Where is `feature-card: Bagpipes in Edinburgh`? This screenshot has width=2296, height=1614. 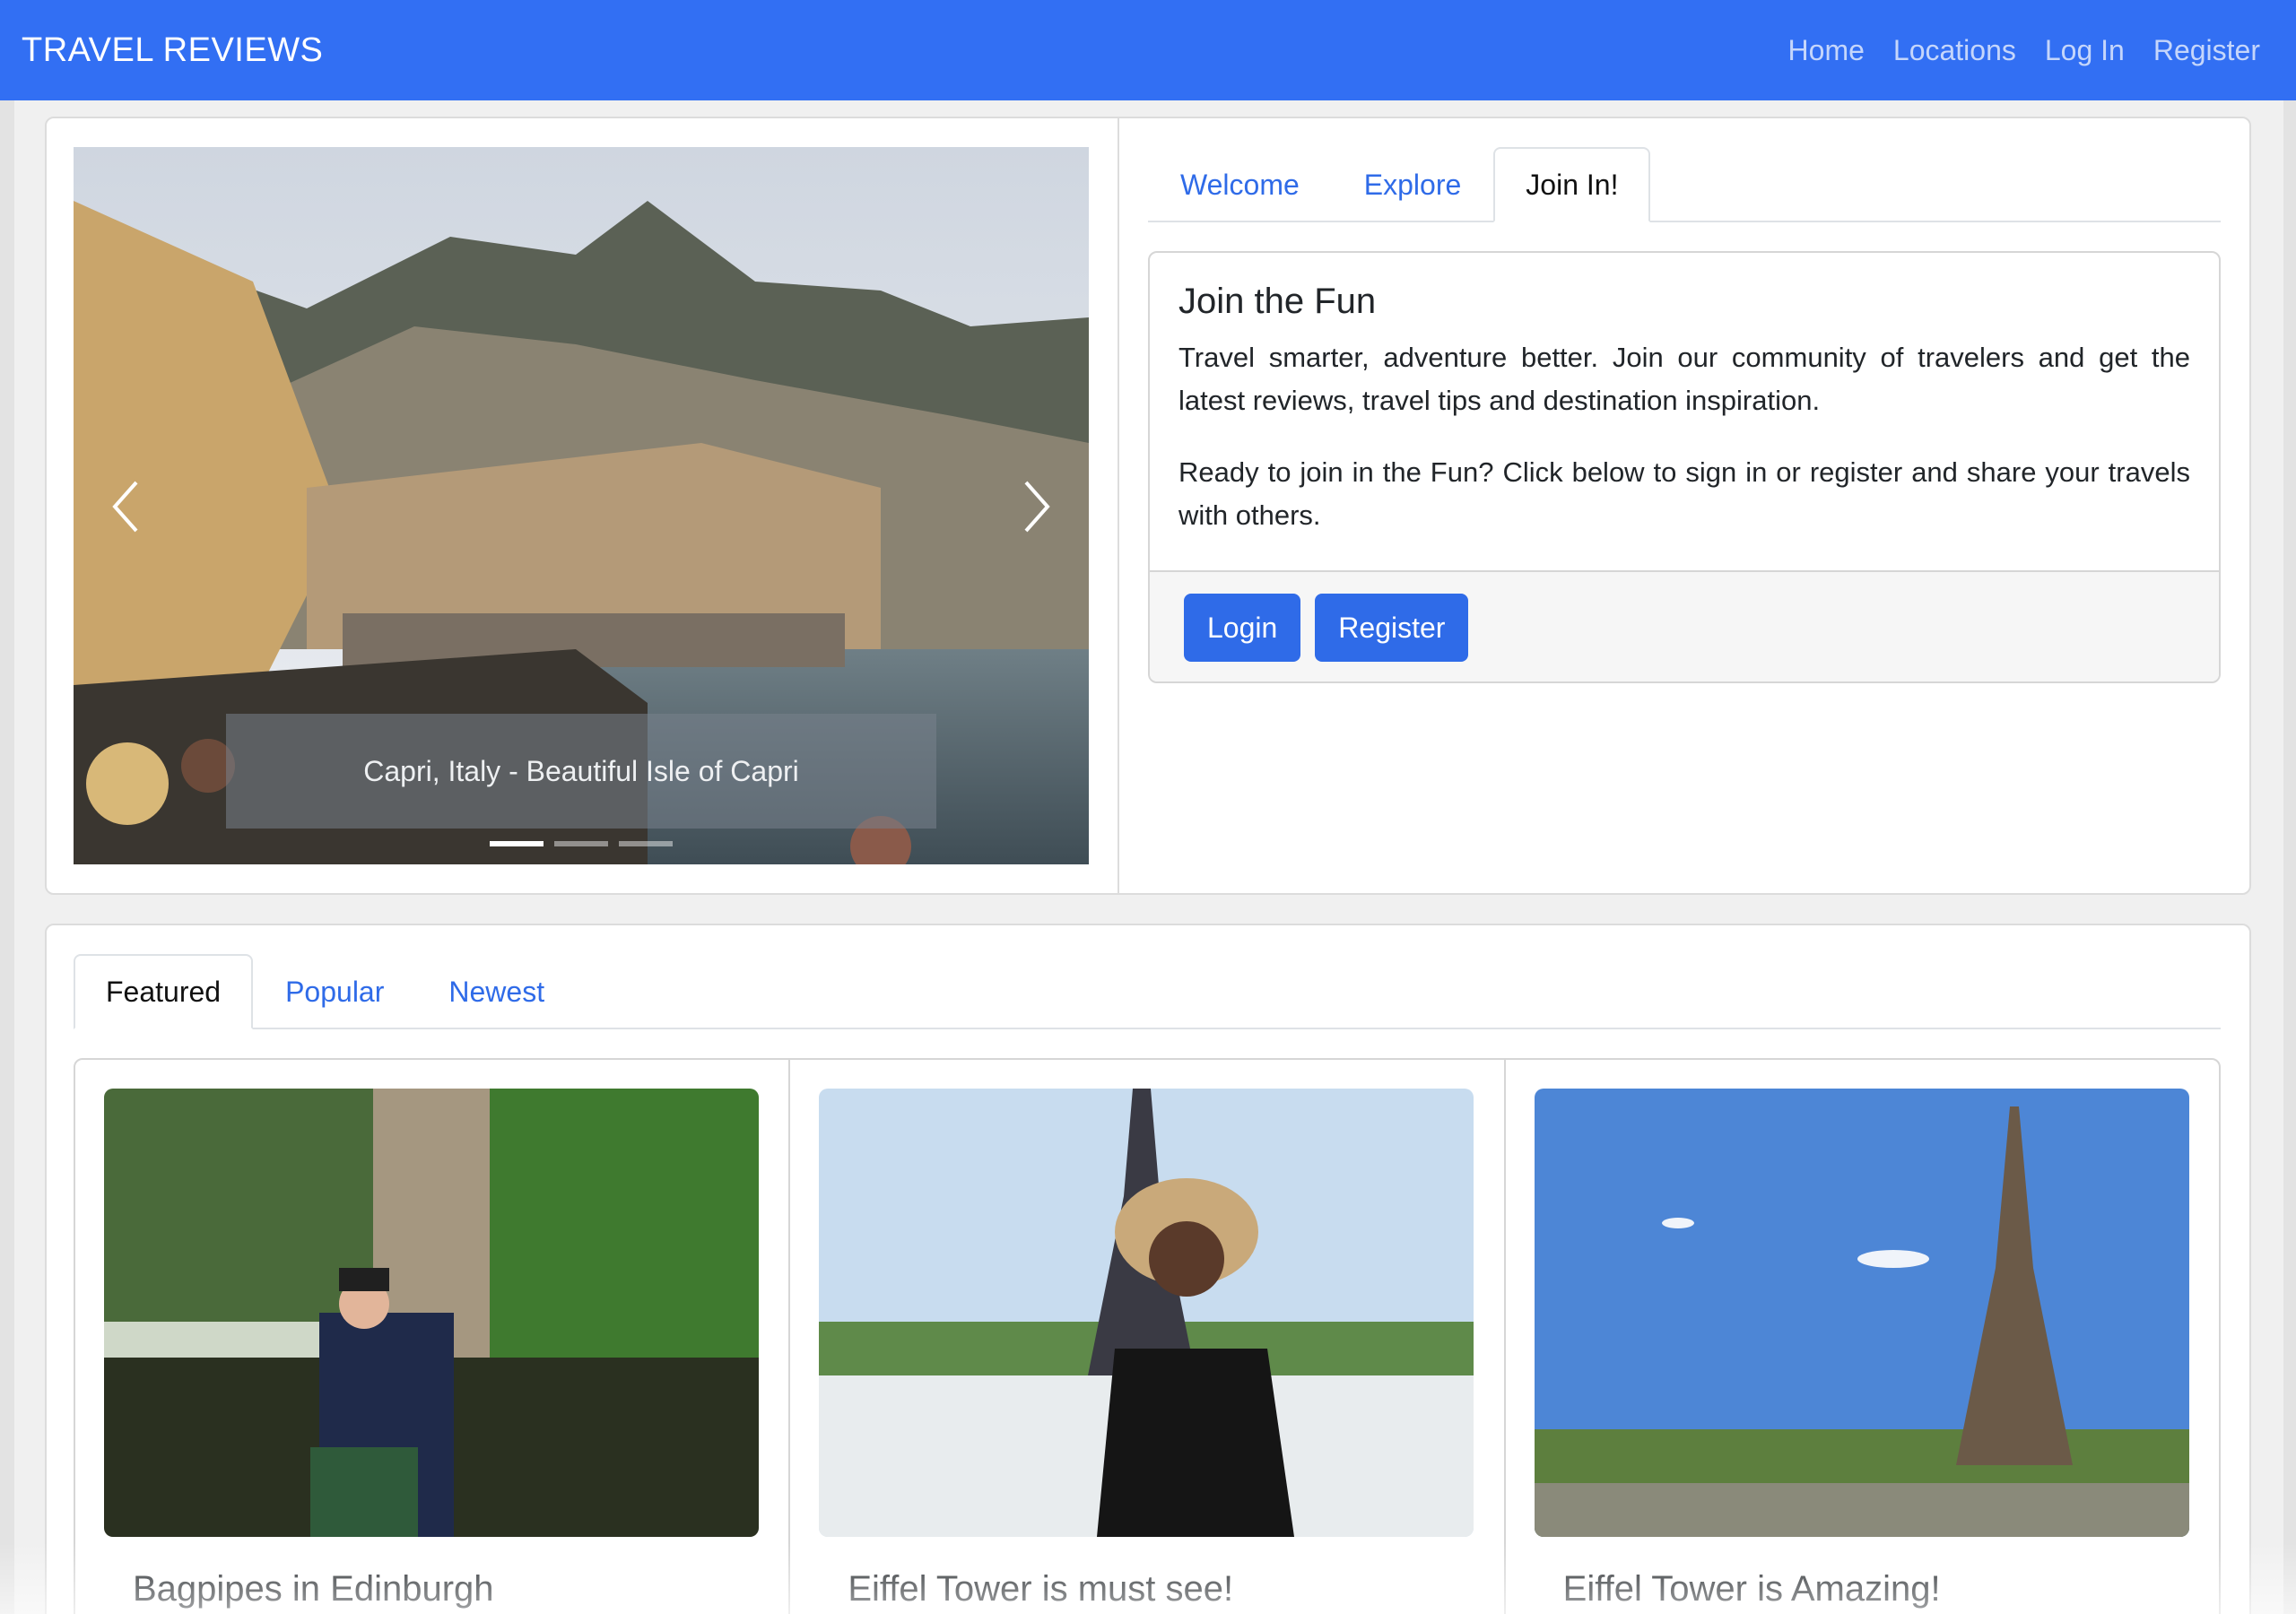
feature-card: Bagpipes in Edinburgh is located at coordinates (431, 1337).